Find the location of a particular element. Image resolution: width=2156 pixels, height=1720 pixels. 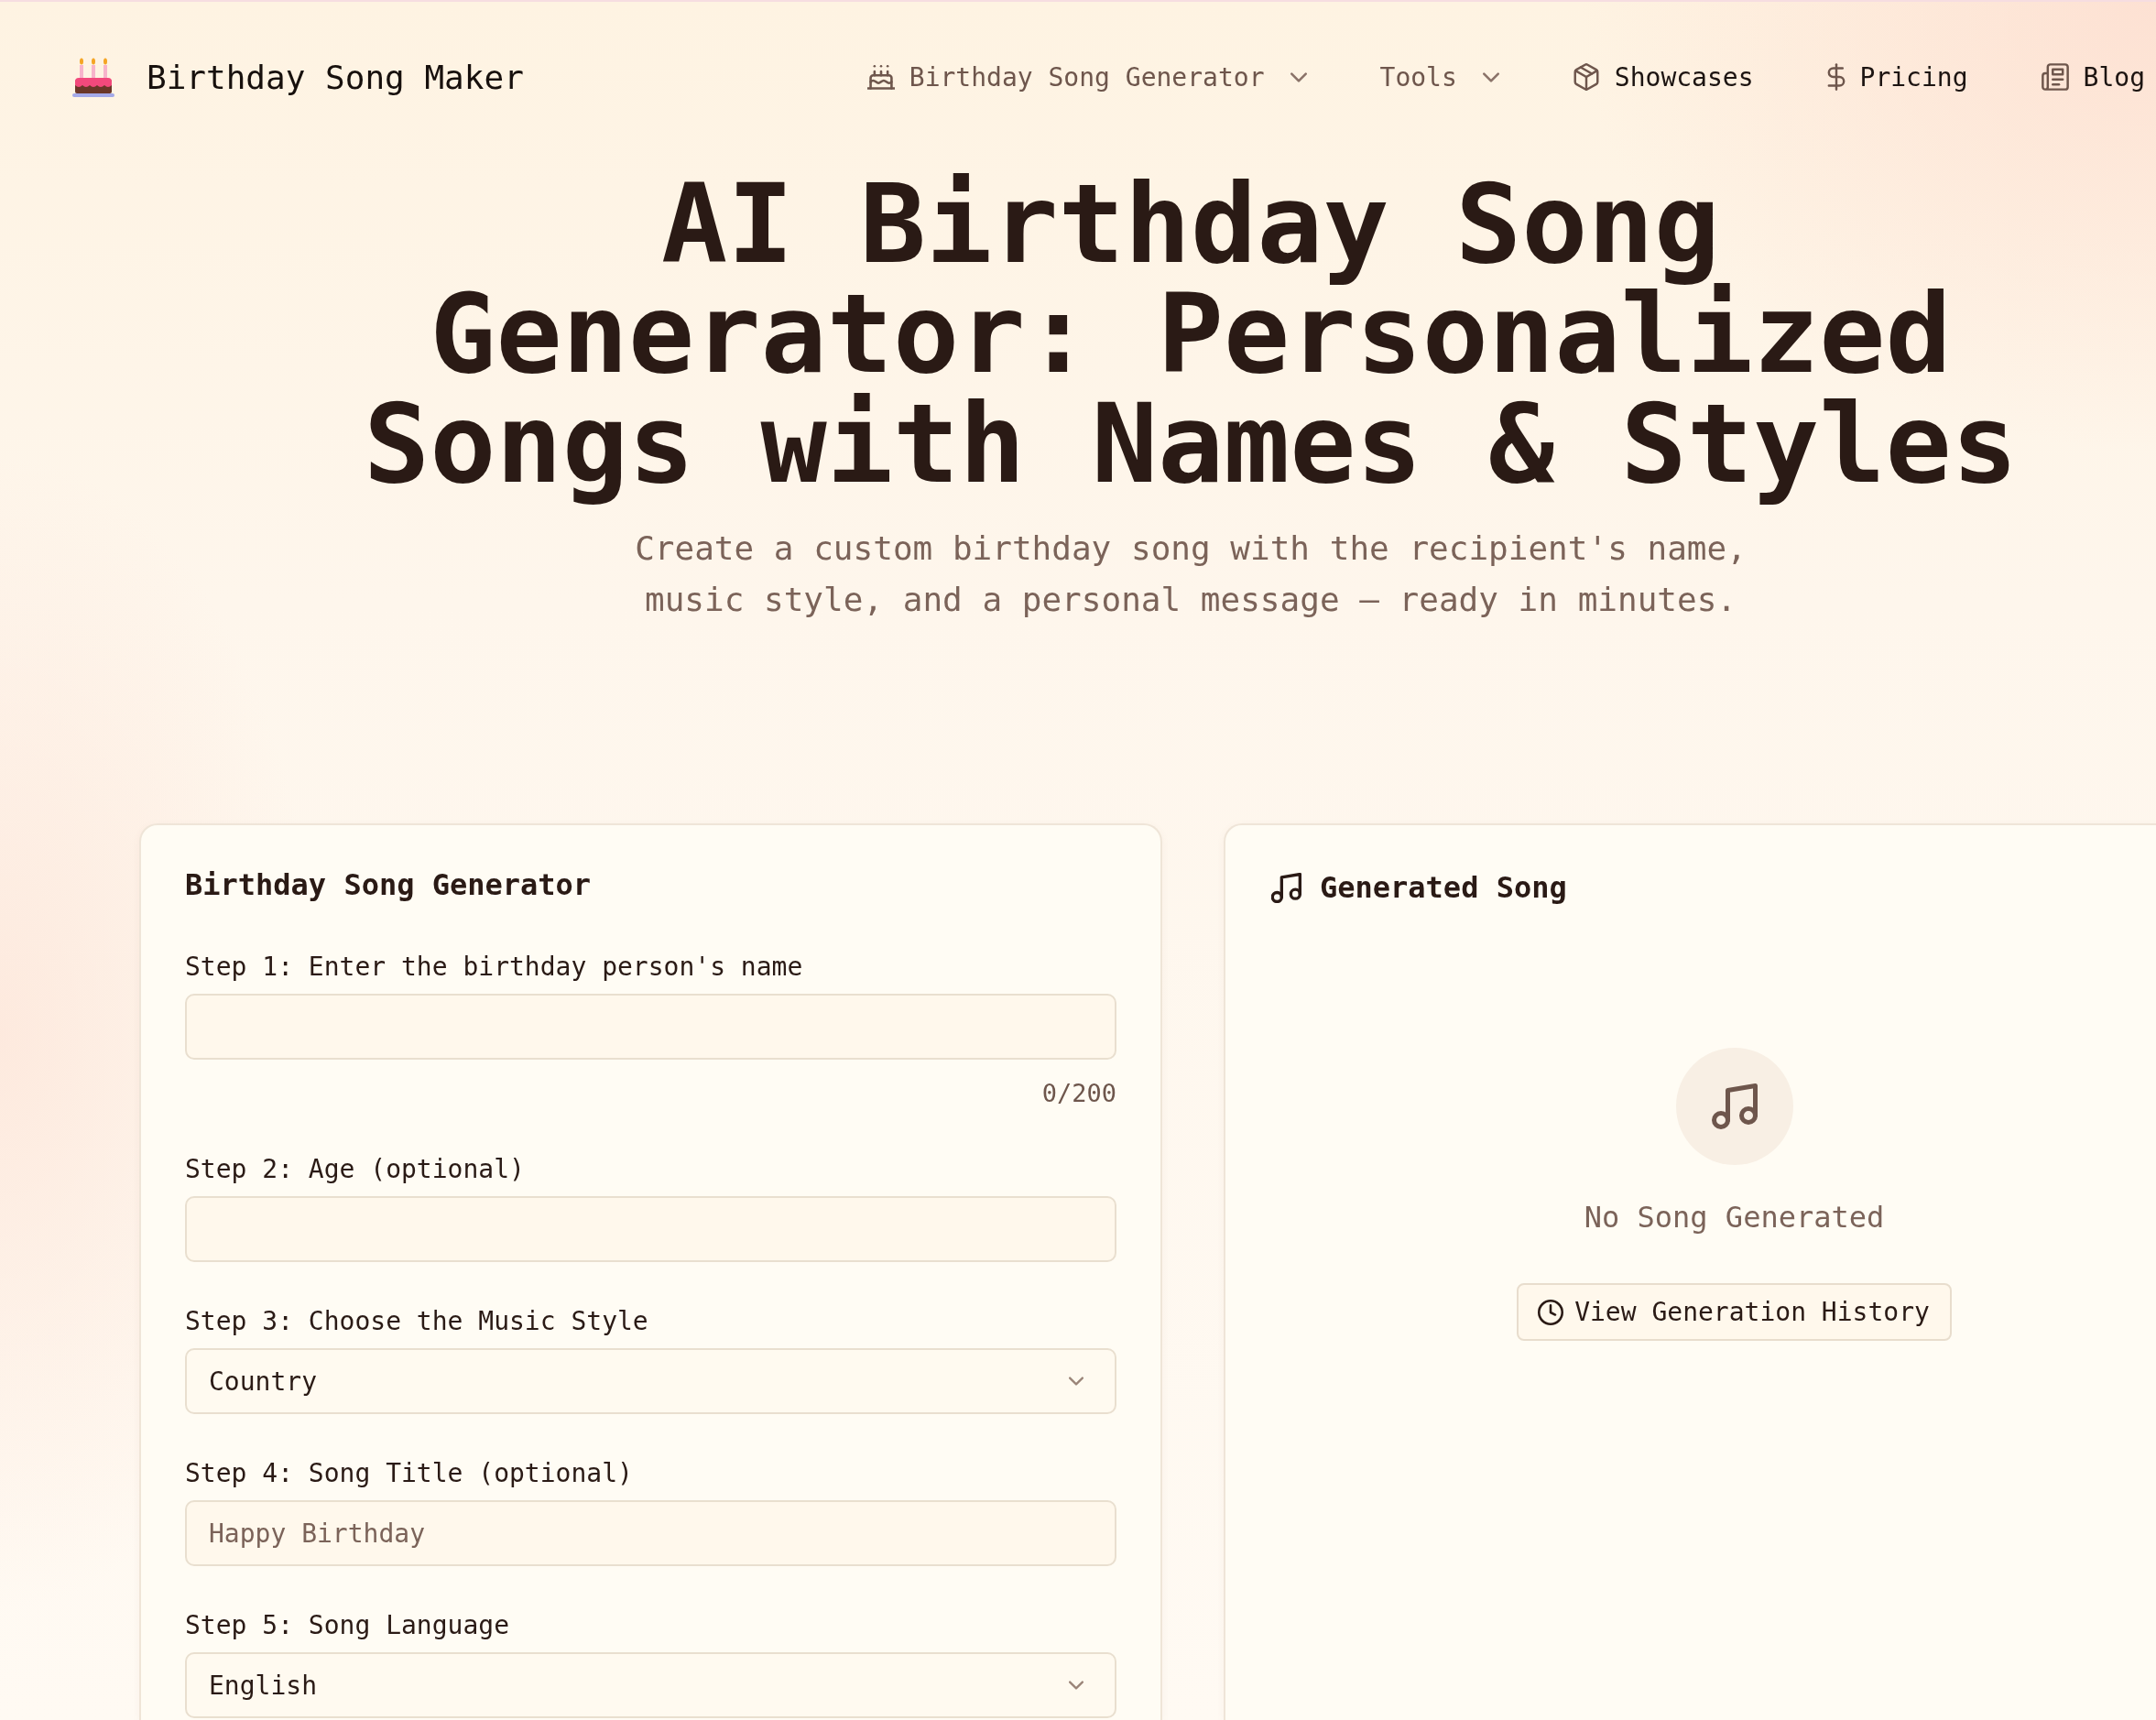

newspaper-icon is located at coordinates (2055, 77).